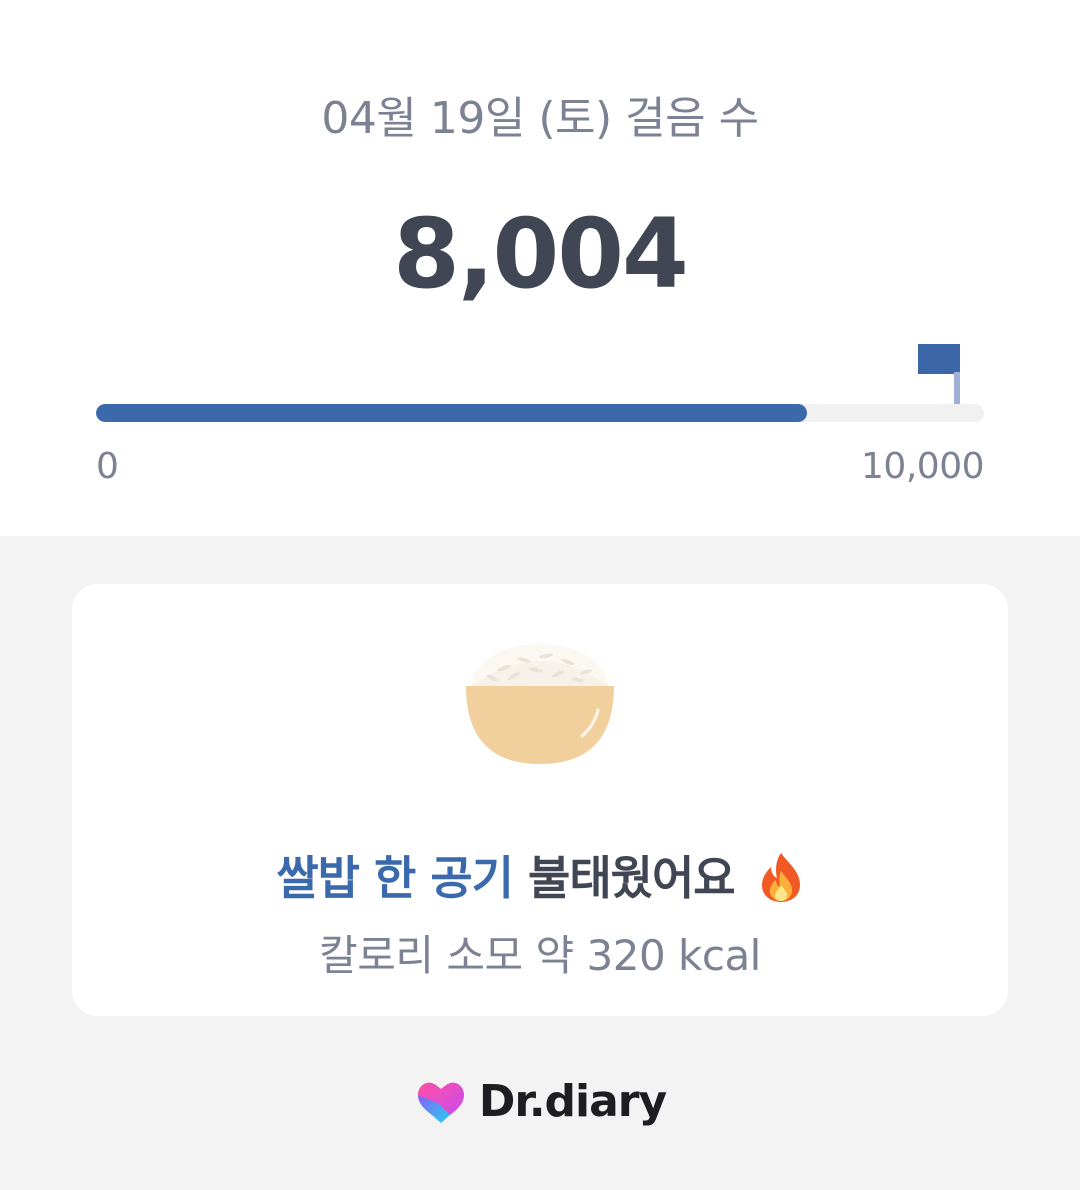  I want to click on fire-icon, so click(780, 877).